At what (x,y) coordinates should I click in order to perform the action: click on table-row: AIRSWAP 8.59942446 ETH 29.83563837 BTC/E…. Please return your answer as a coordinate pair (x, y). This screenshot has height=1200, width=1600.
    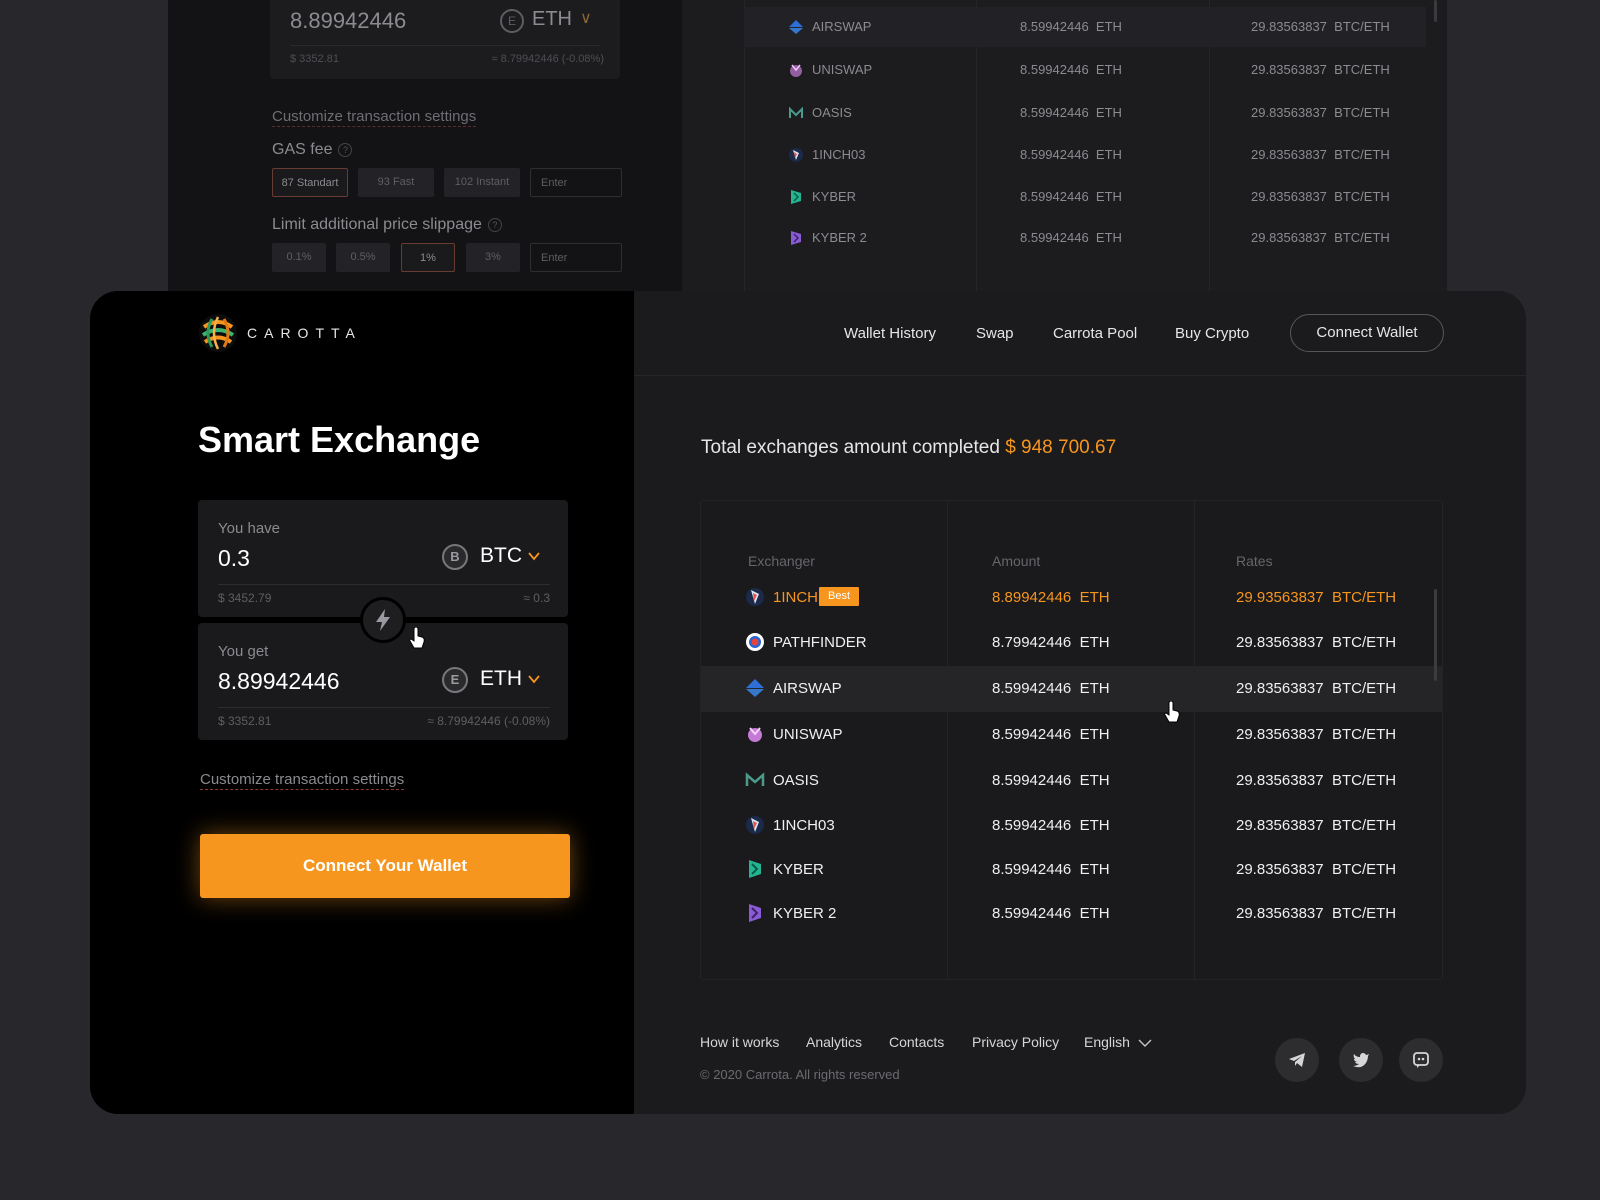
    Looking at the image, I should click on (1071, 689).